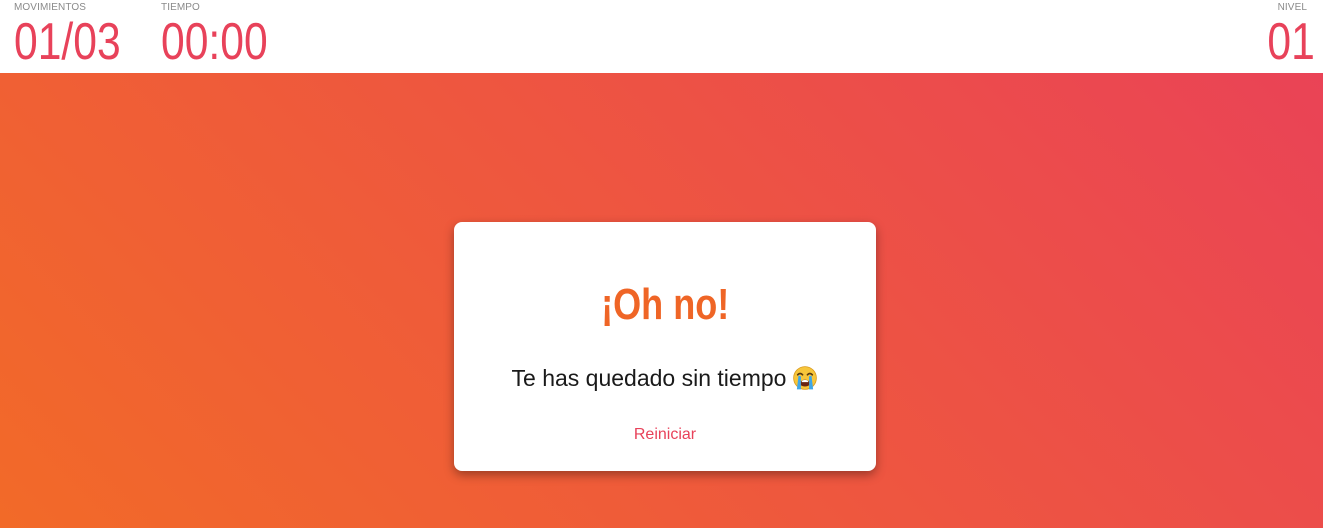  I want to click on level-counter: NIVEL 01, so click(1286, 35).